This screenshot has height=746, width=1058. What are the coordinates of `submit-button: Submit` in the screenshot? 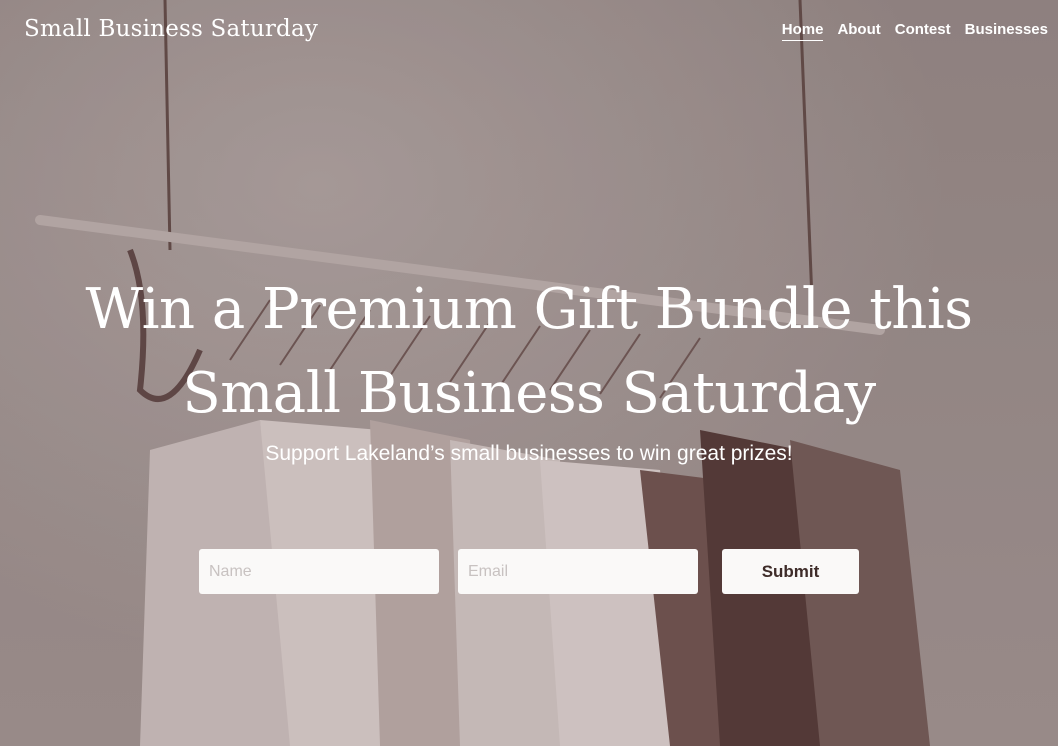 It's located at (790, 571).